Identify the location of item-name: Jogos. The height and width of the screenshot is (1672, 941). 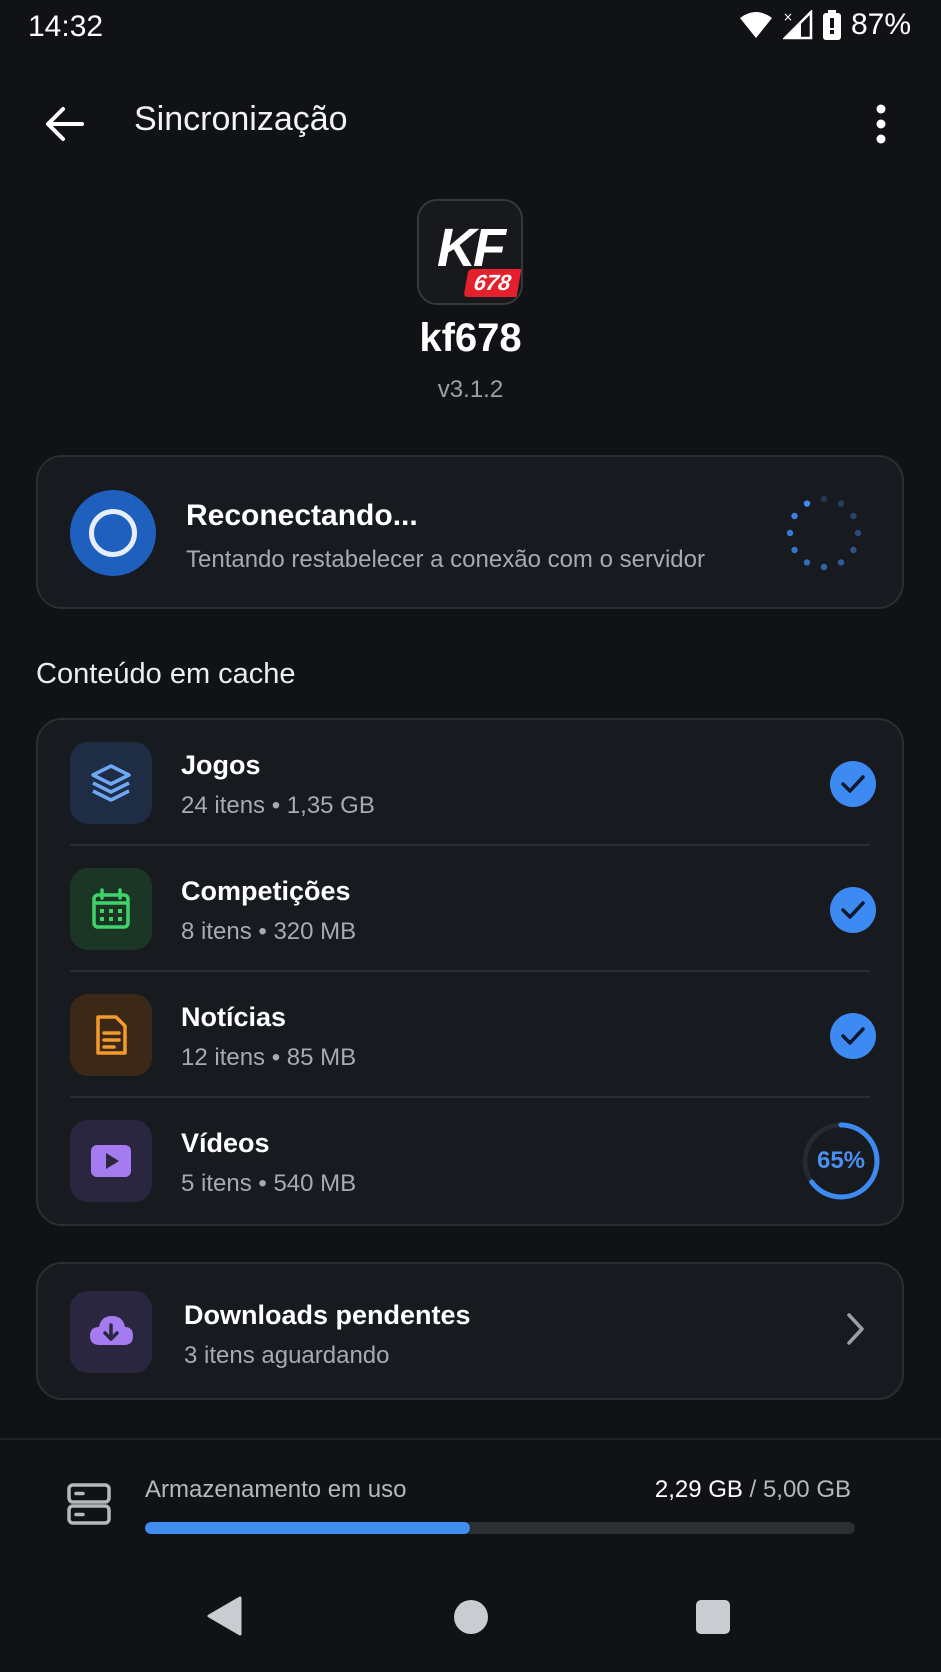
(221, 765).